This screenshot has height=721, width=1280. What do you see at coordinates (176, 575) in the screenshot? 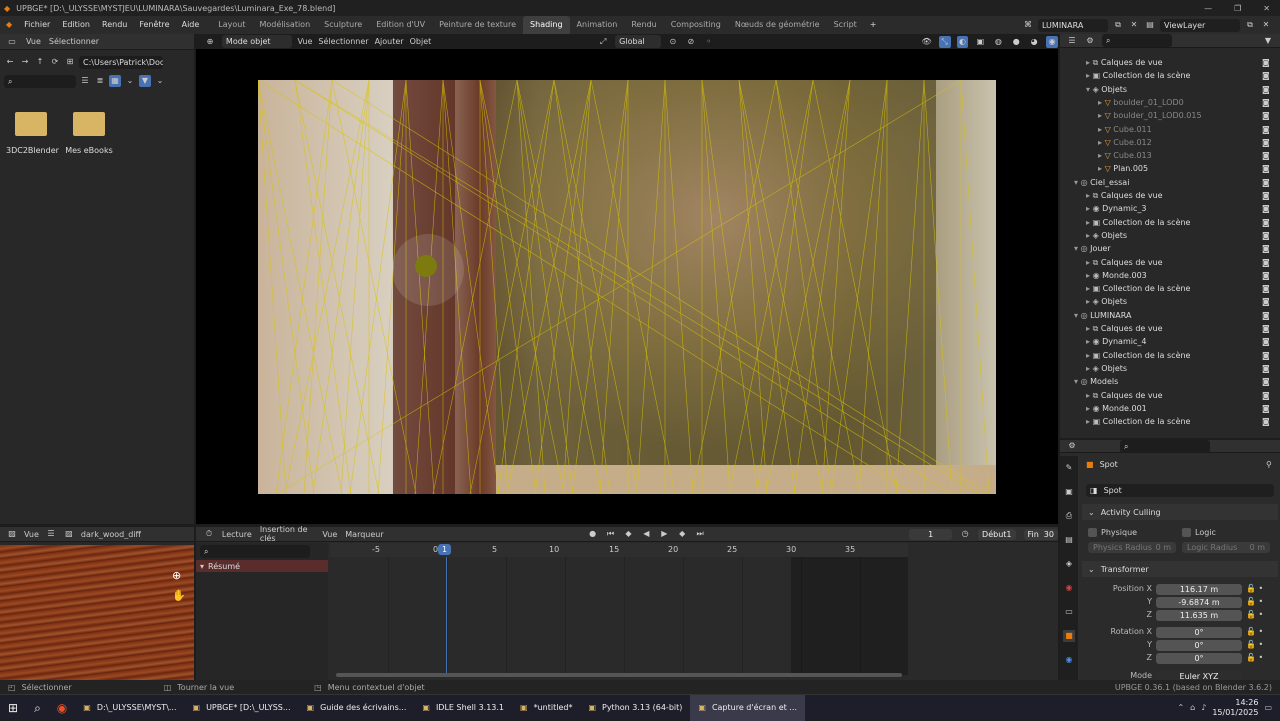
I see `zoom-icon: ⊕` at bounding box center [176, 575].